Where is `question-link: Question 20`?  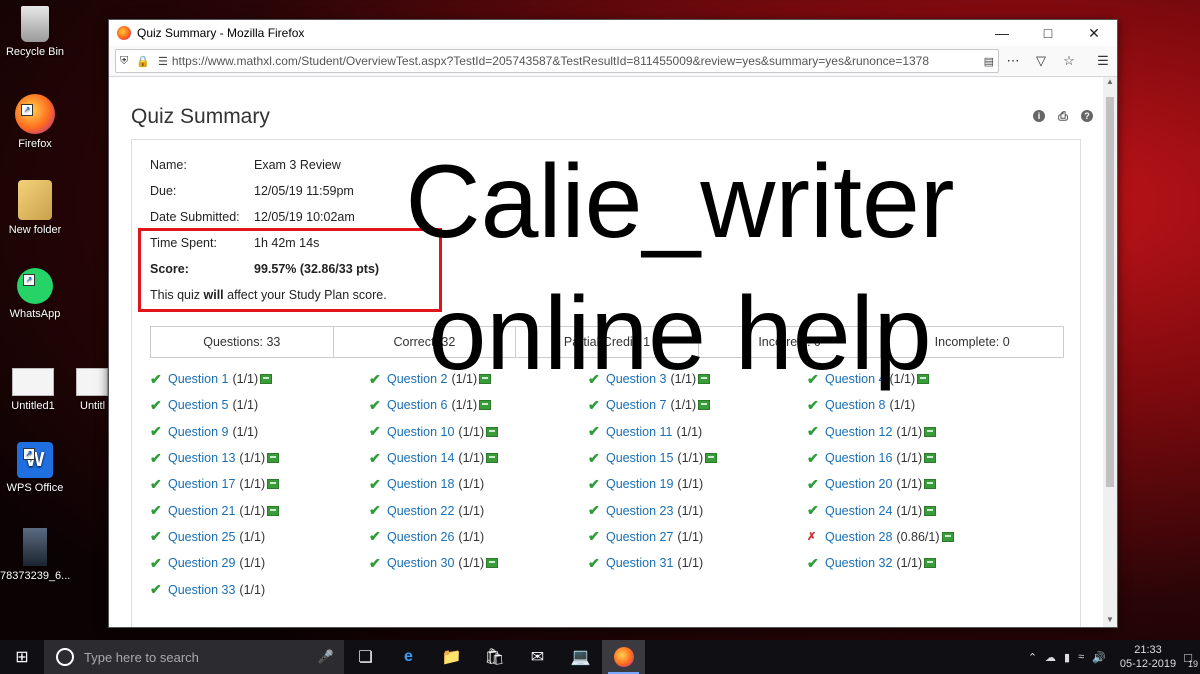 question-link: Question 20 is located at coordinates (858, 484).